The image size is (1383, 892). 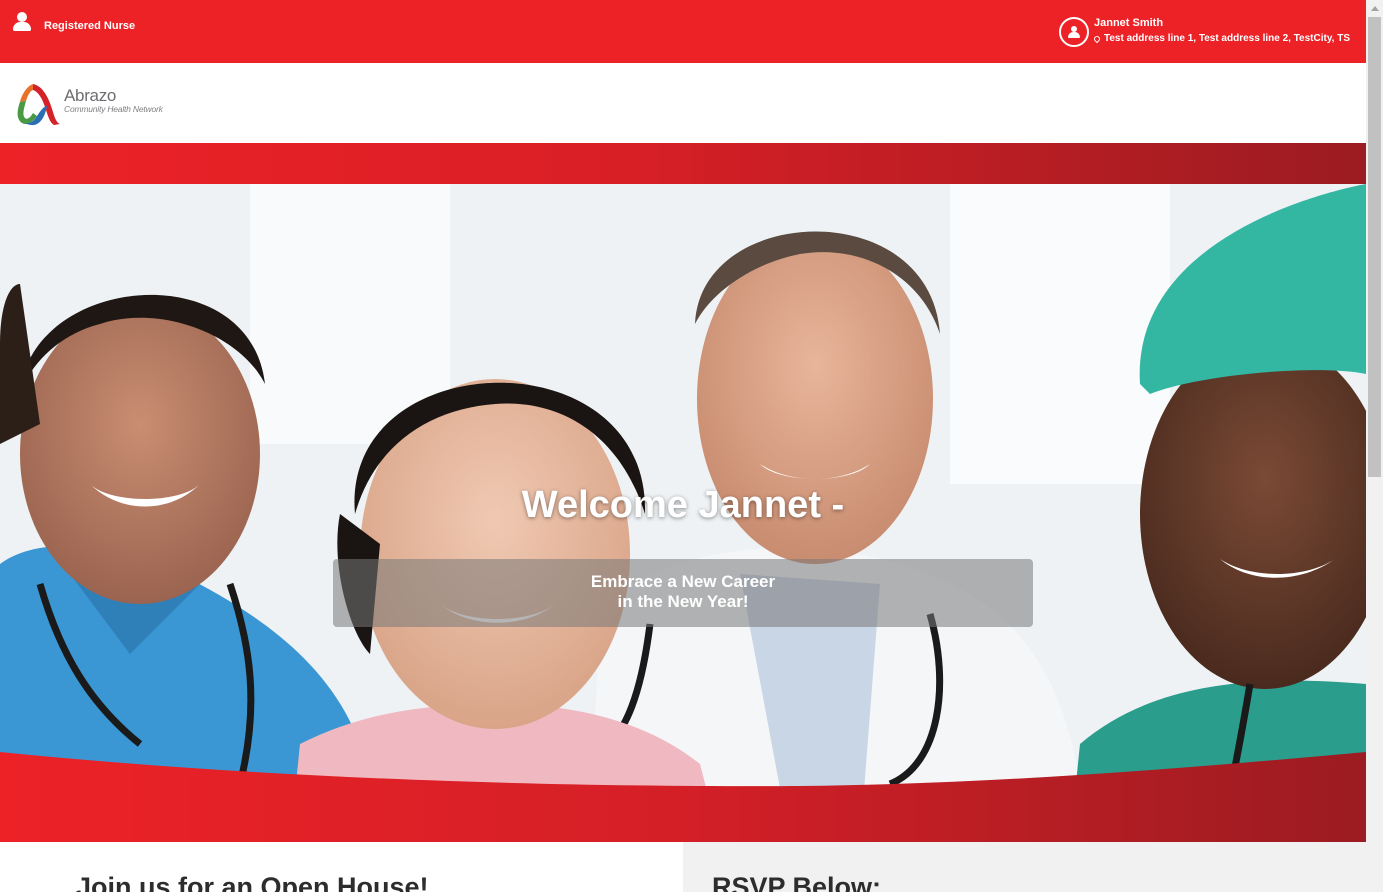 What do you see at coordinates (1374, 247) in the screenshot?
I see `scroll-thumb` at bounding box center [1374, 247].